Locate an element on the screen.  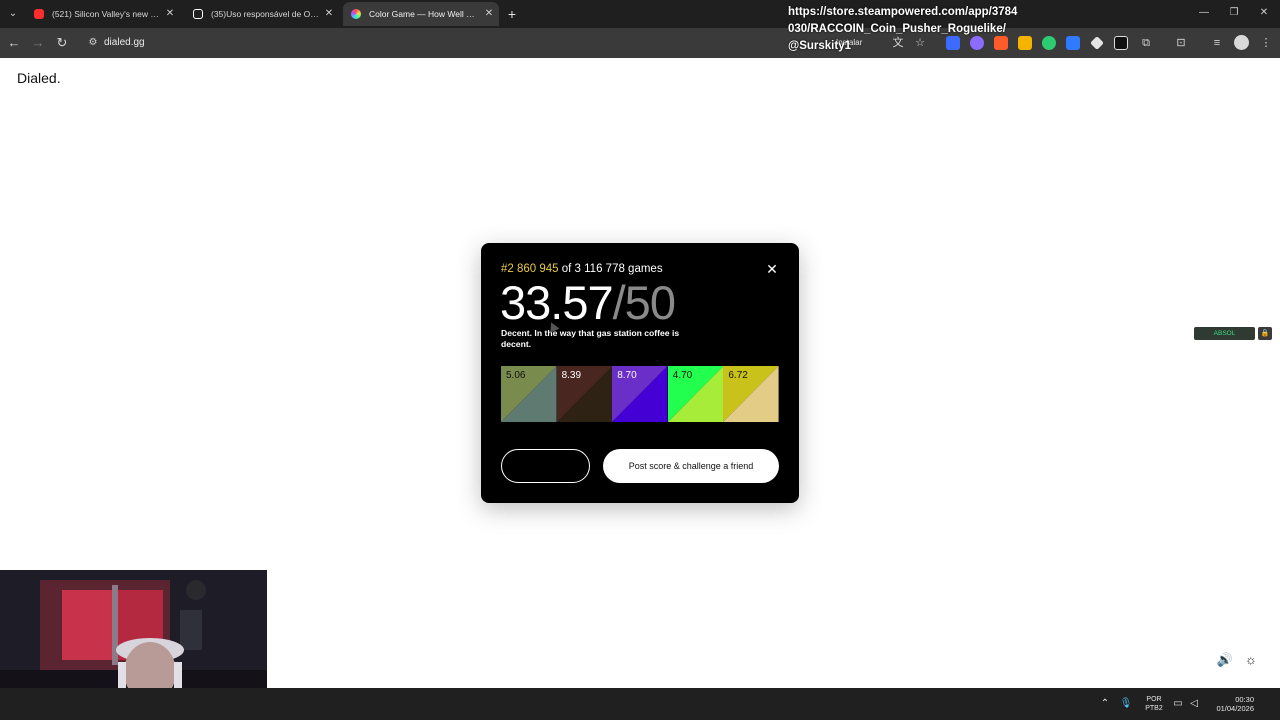
url-text: dialed.gg is located at coordinates (124, 42).